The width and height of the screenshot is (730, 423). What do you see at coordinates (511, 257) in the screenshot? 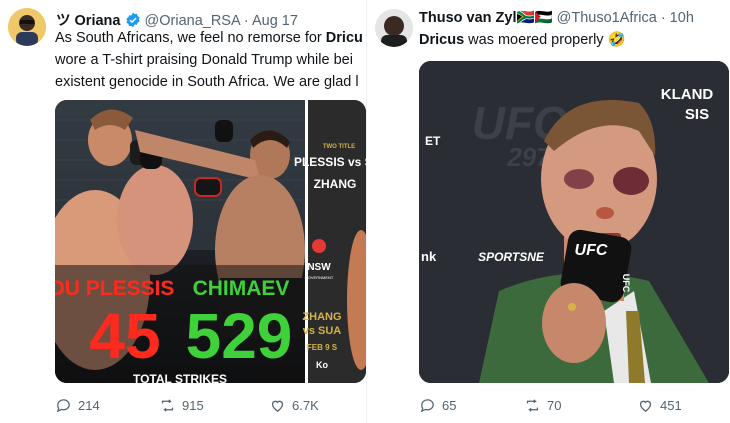
I see `sponsor-text: SPORTSNE` at bounding box center [511, 257].